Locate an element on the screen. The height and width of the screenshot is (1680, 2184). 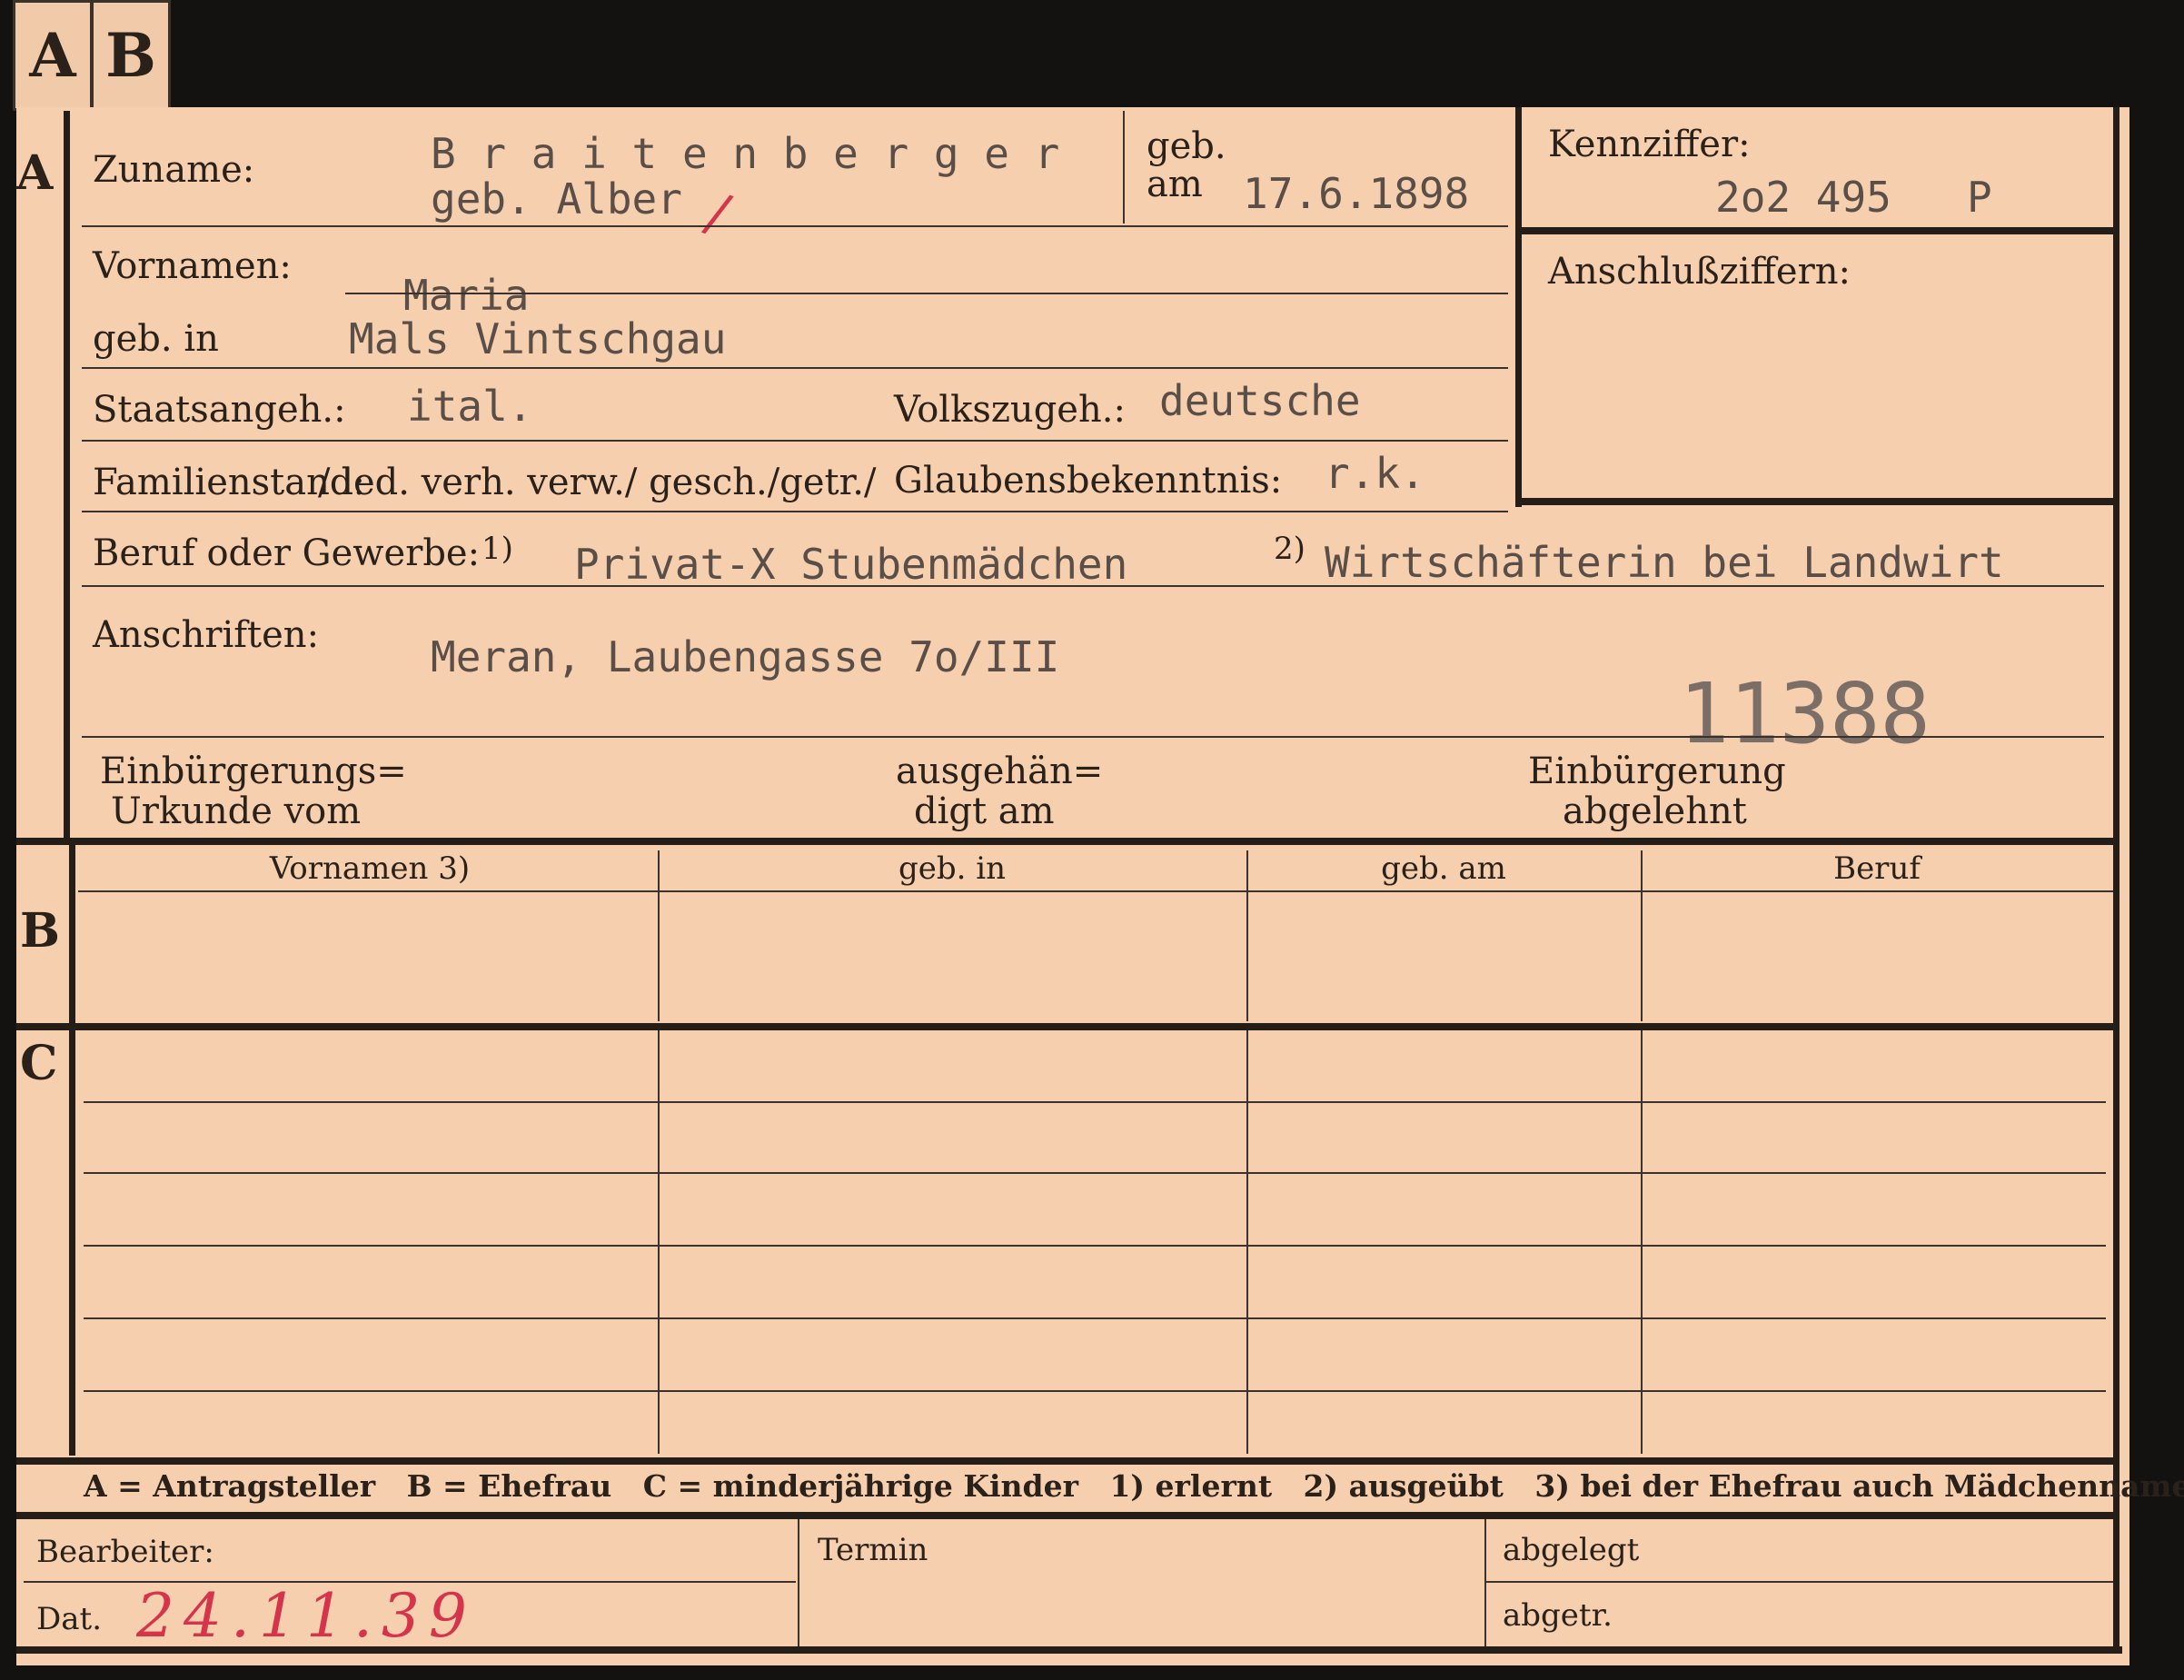
ausgehaendigt-label-2: digt am is located at coordinates (984, 811).